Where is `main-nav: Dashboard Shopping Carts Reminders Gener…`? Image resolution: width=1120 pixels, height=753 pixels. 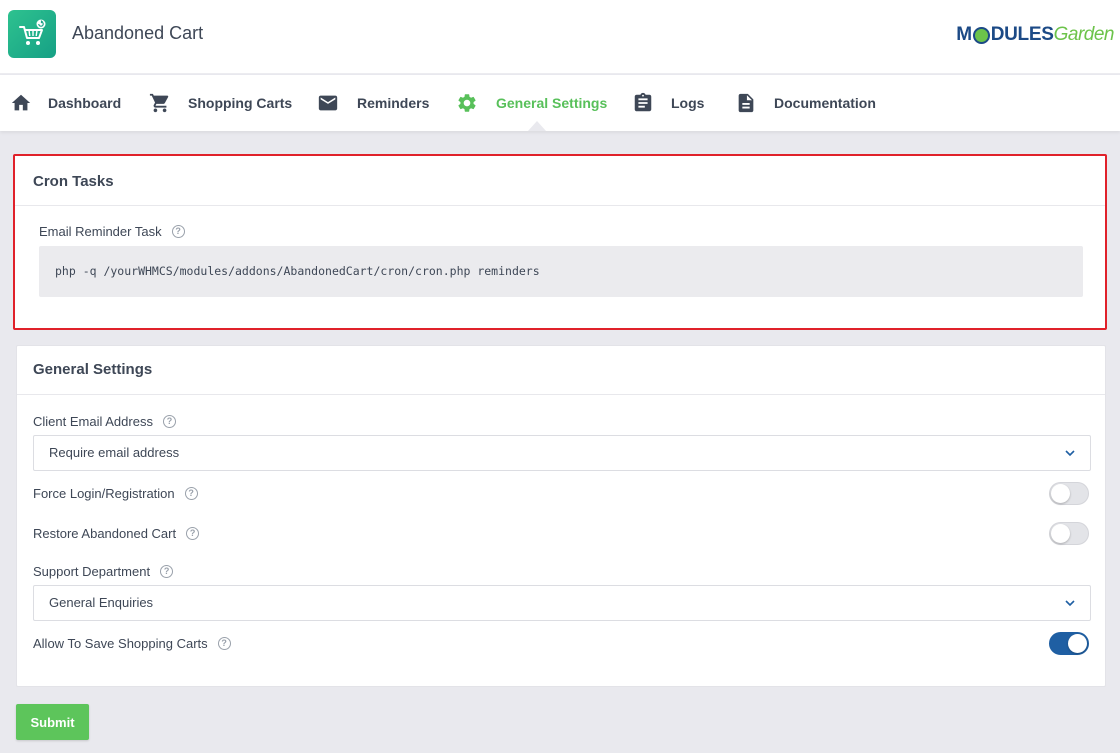 main-nav: Dashboard Shopping Carts Reminders Gener… is located at coordinates (560, 103).